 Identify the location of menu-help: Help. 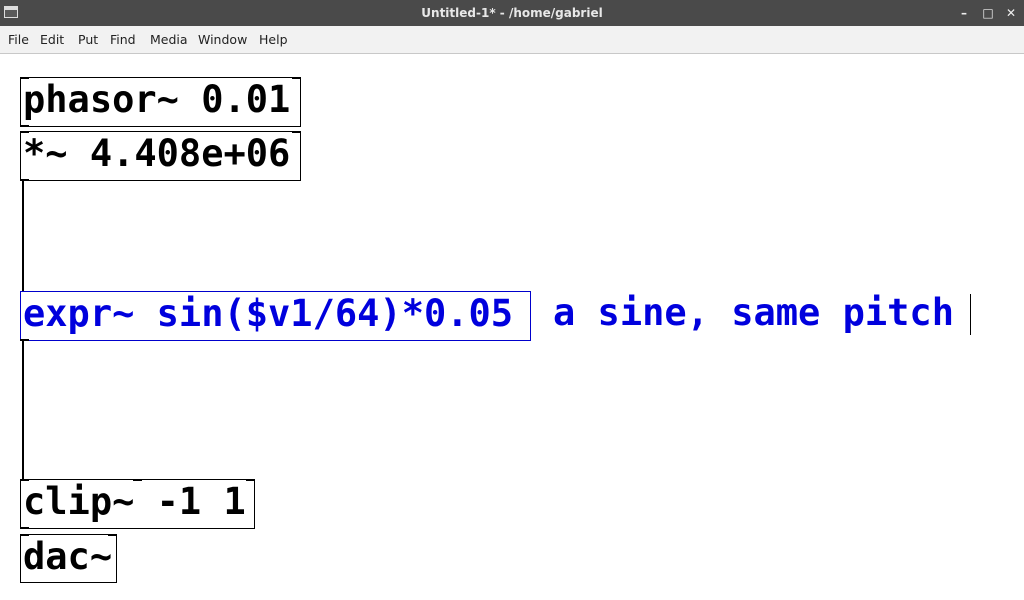
(273, 39).